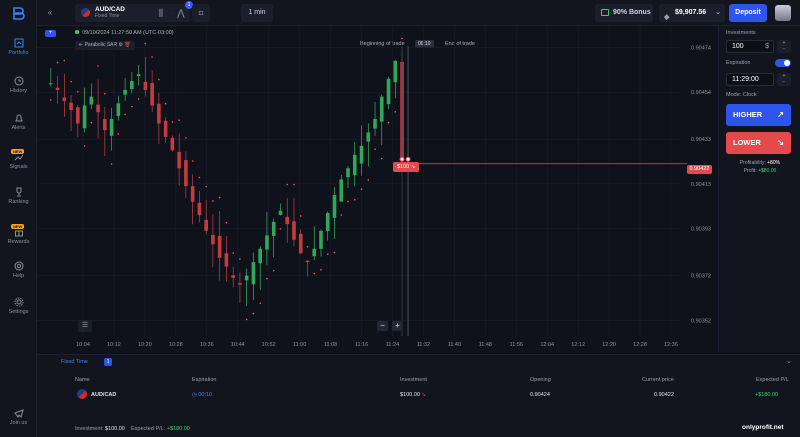 The image size is (800, 437). I want to click on higher-button: HIGHER ↗, so click(758, 115).